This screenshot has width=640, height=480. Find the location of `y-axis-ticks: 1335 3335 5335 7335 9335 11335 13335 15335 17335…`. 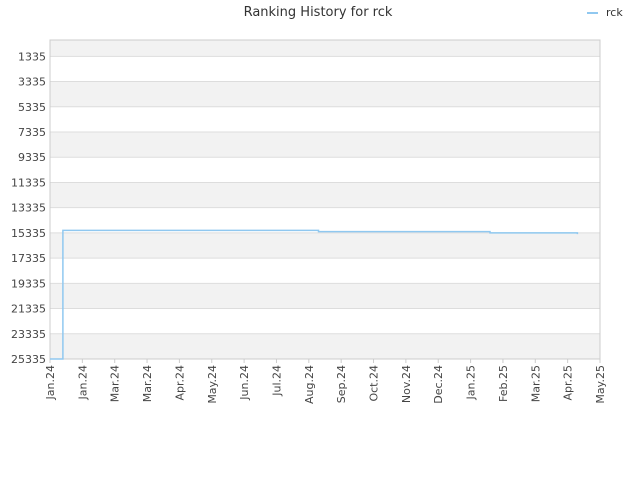

y-axis-ticks: 1335 3335 5335 7335 9335 11335 13335 15335 17335… is located at coordinates (28, 208).